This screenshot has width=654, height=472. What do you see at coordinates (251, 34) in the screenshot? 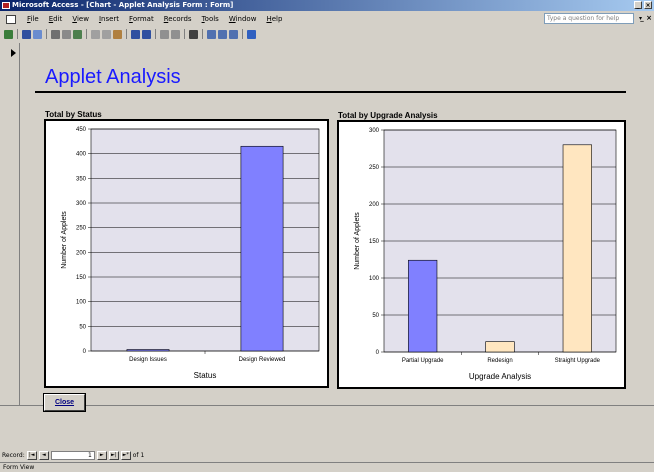
I see `help-icon` at bounding box center [251, 34].